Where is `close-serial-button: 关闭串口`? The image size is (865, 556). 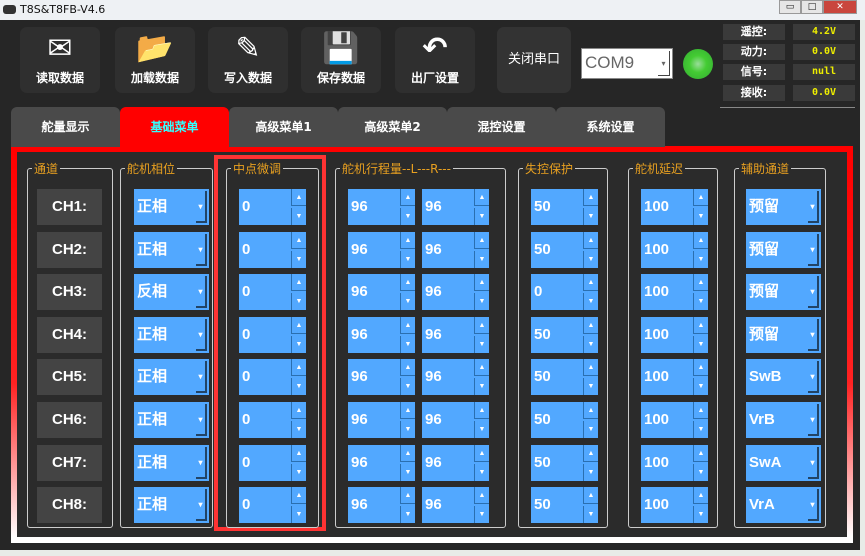 close-serial-button: 关闭串口 is located at coordinates (534, 60).